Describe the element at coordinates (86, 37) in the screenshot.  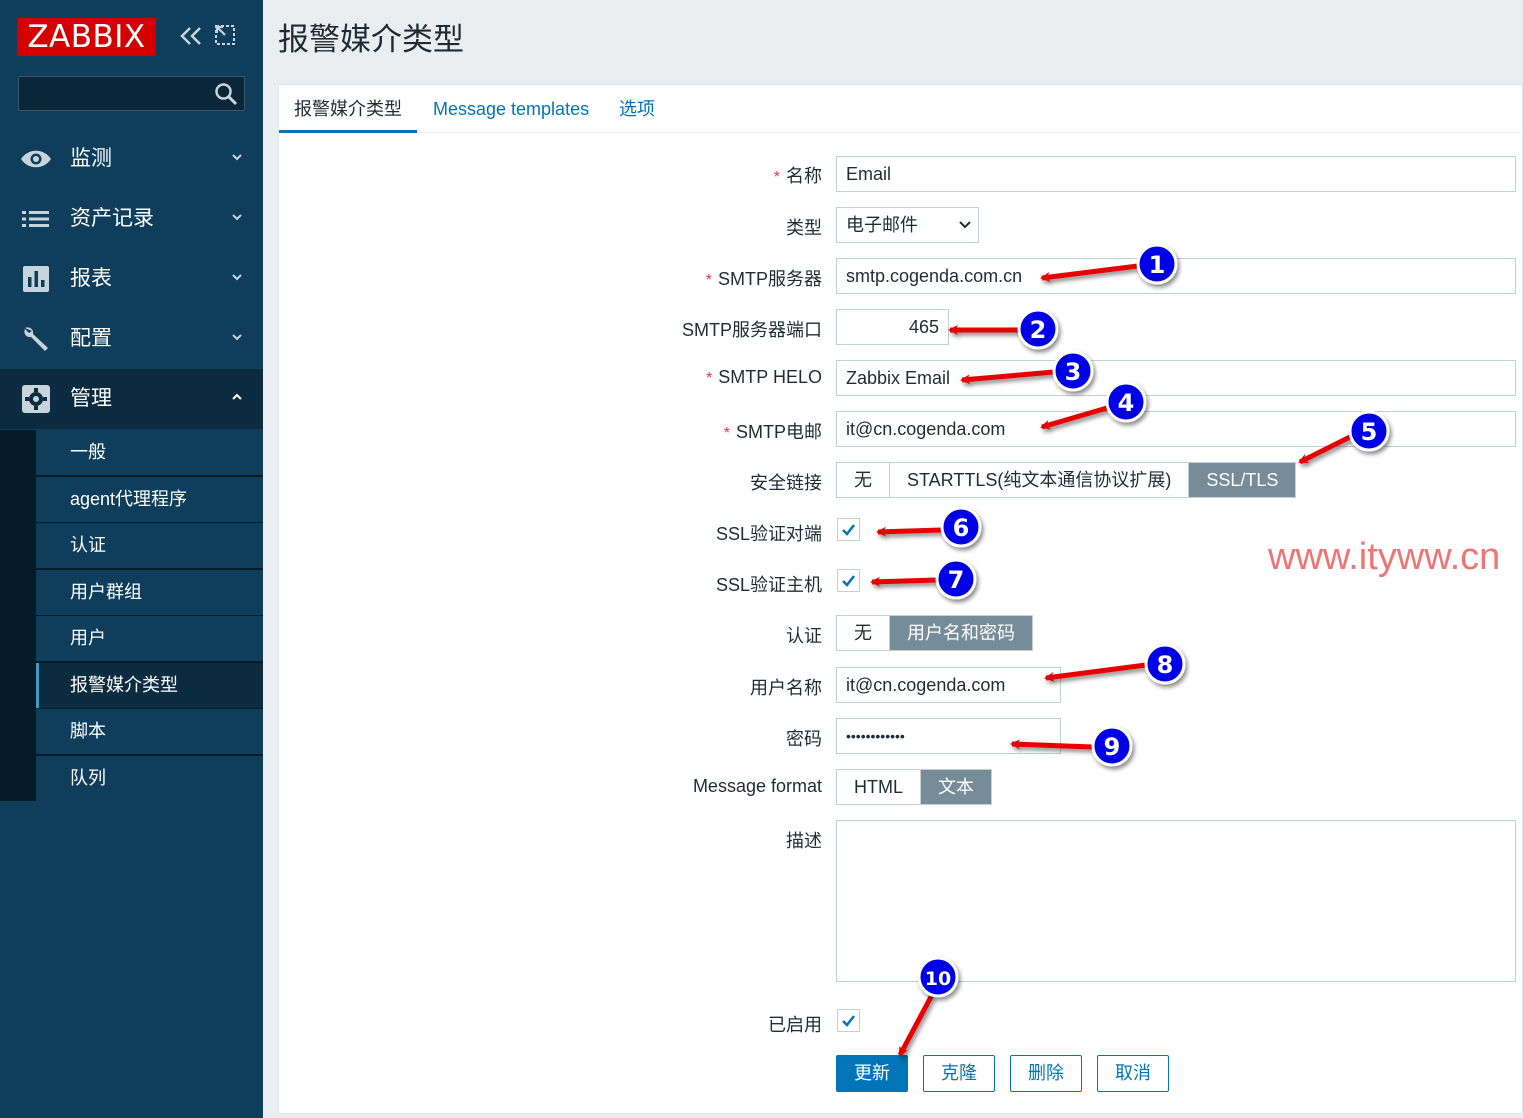
I see `zabbix-logo: ZABBIX` at that location.